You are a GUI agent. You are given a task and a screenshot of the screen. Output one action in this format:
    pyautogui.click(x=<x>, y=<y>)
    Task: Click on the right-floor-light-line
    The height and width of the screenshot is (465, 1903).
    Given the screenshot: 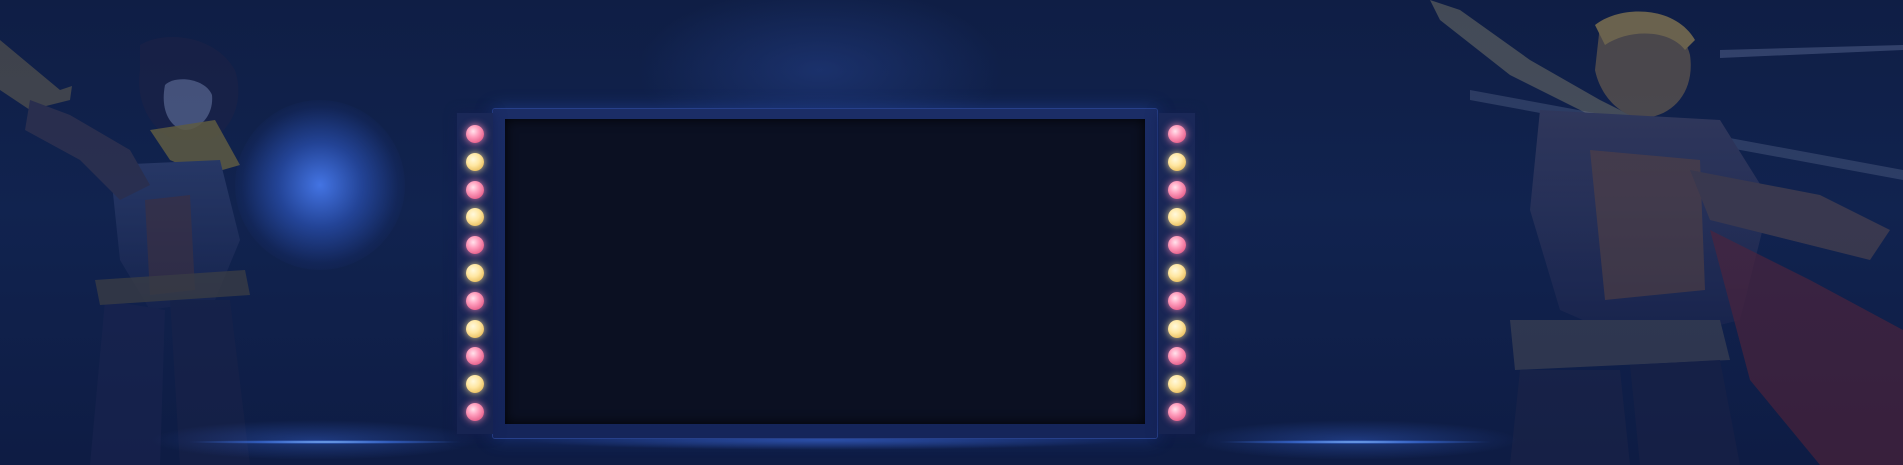 What is the action you would take?
    pyautogui.click(x=1355, y=442)
    